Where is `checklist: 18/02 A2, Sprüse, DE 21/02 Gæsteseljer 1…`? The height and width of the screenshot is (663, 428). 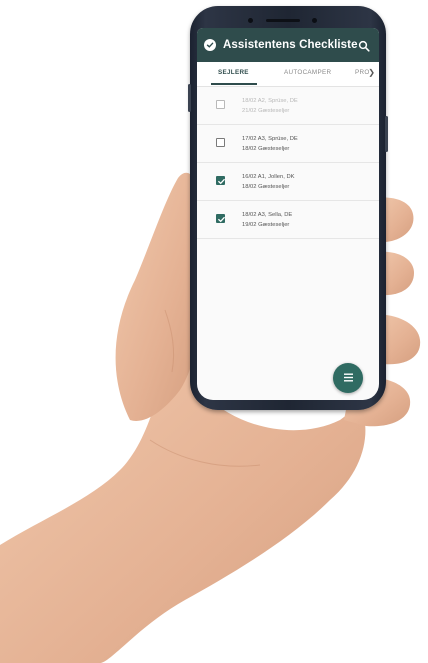 checklist: 18/02 A2, Sprüse, DE 21/02 Gæsteseljer 1… is located at coordinates (288, 163).